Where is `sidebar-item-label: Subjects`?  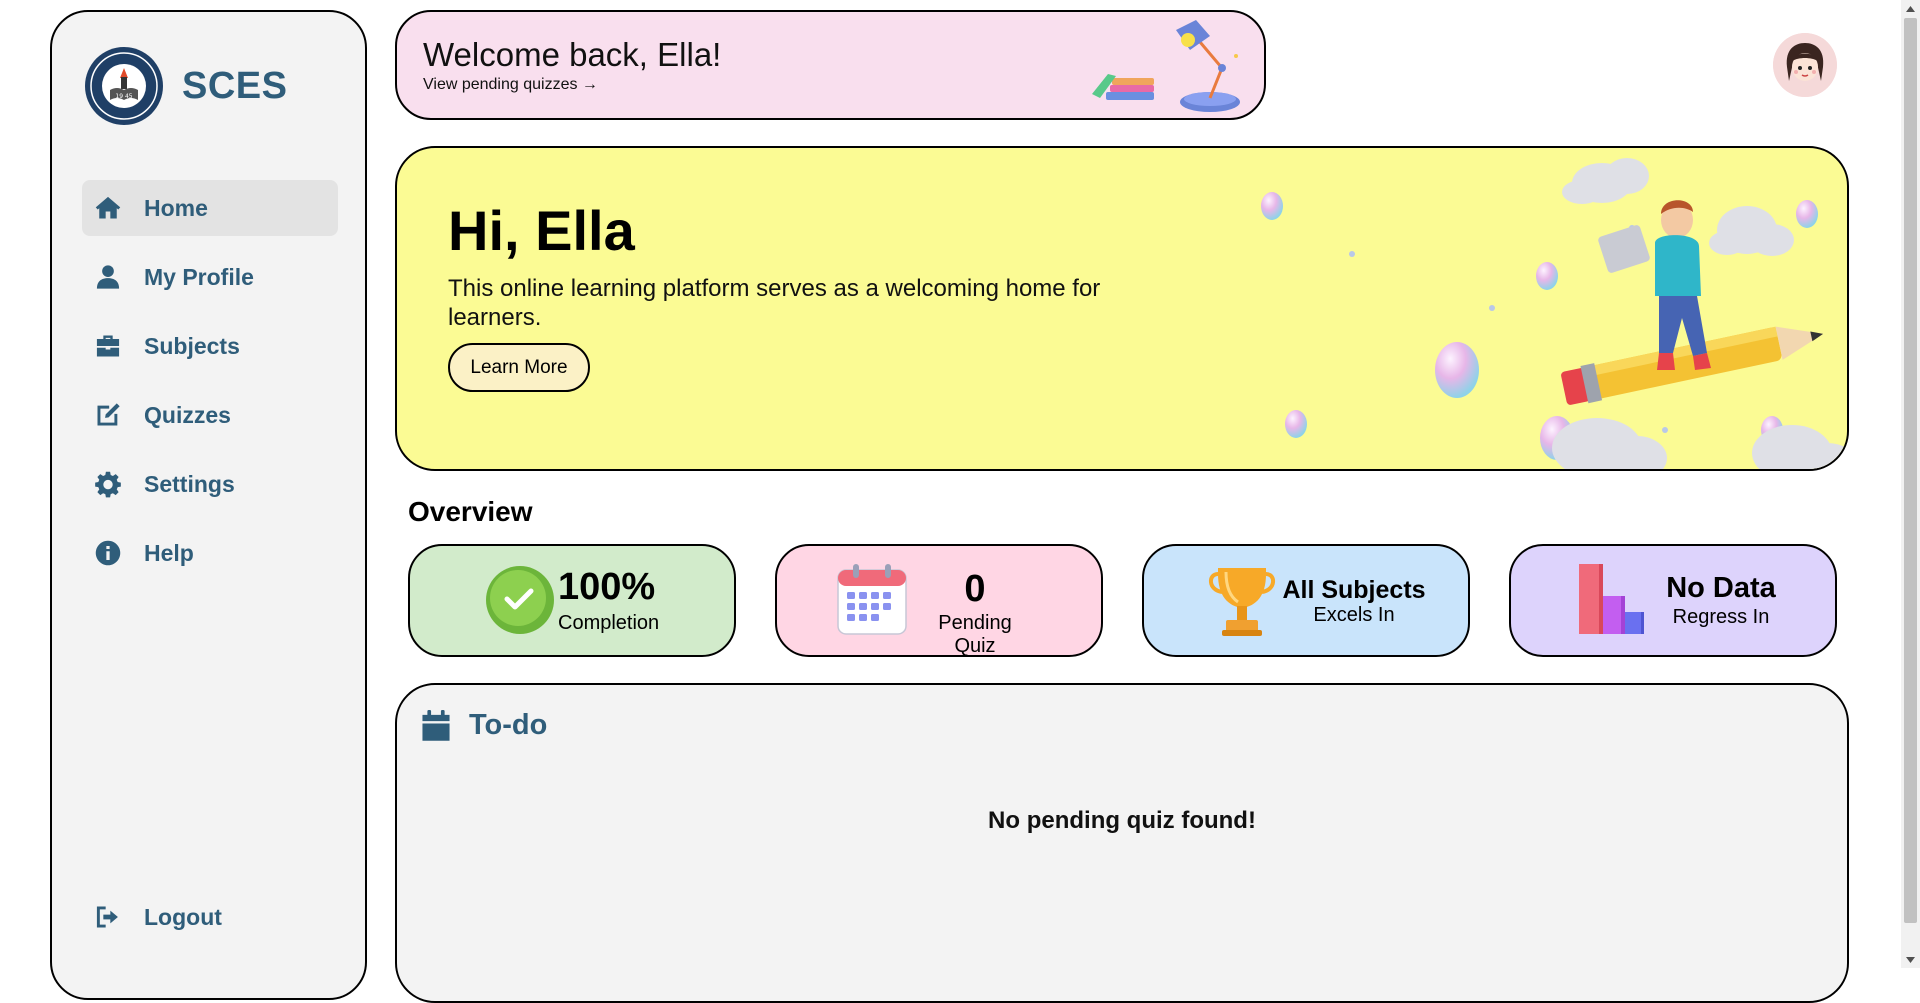
sidebar-item-label: Subjects is located at coordinates (192, 345).